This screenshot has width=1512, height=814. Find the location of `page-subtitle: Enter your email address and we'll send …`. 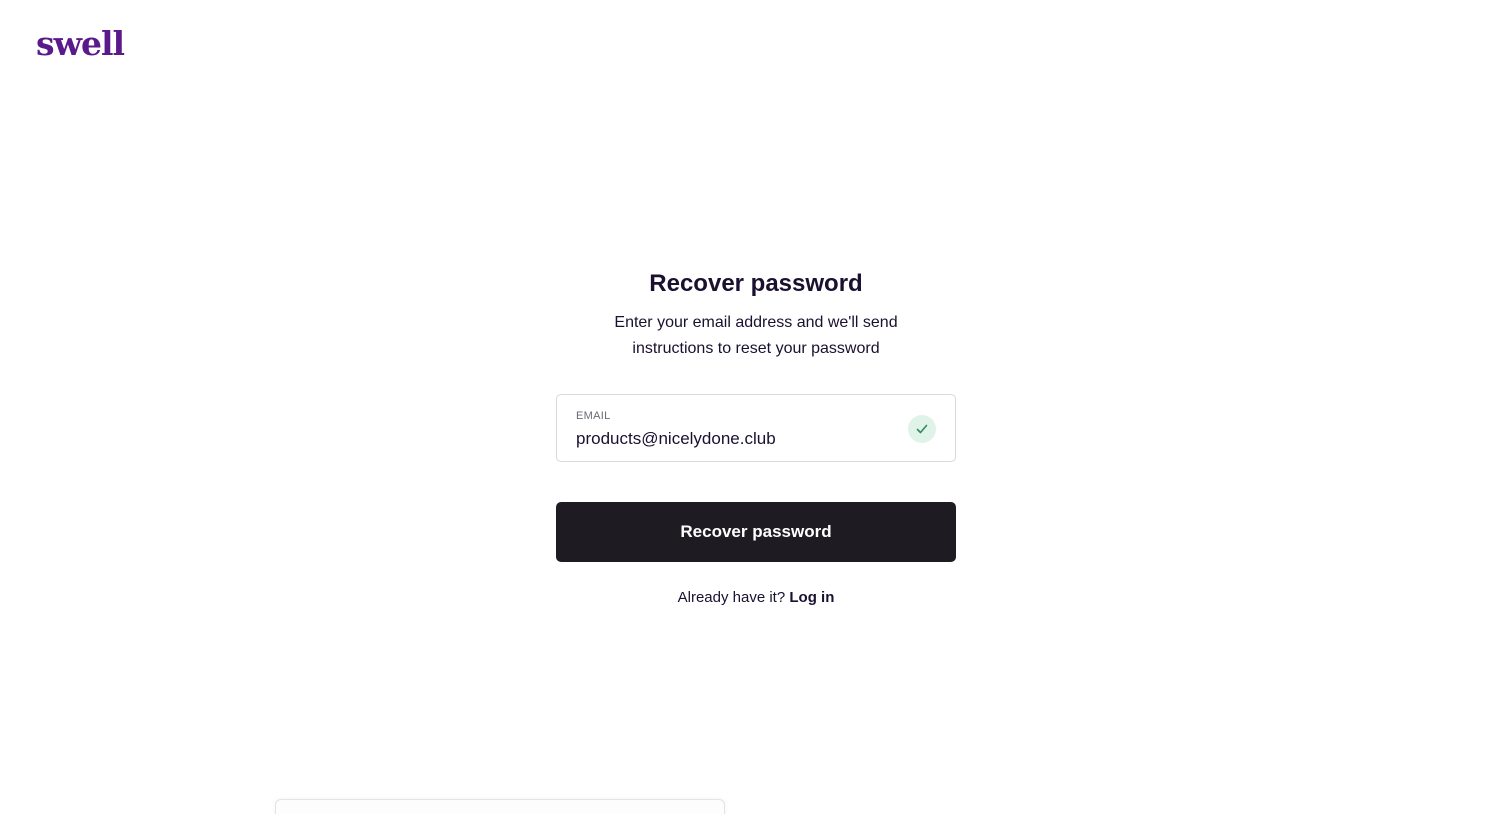

page-subtitle: Enter your email address and we'll send … is located at coordinates (756, 335).